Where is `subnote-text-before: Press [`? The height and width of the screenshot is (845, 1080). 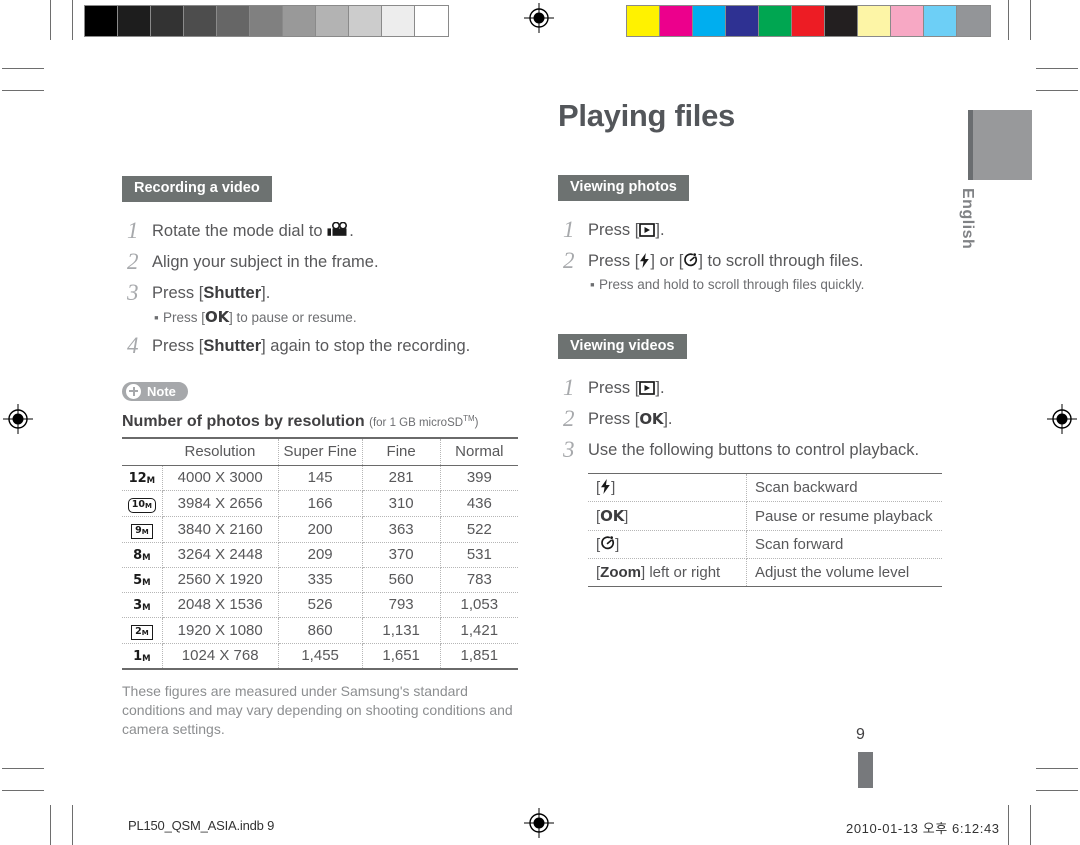
subnote-text-before: Press [ is located at coordinates (184, 317).